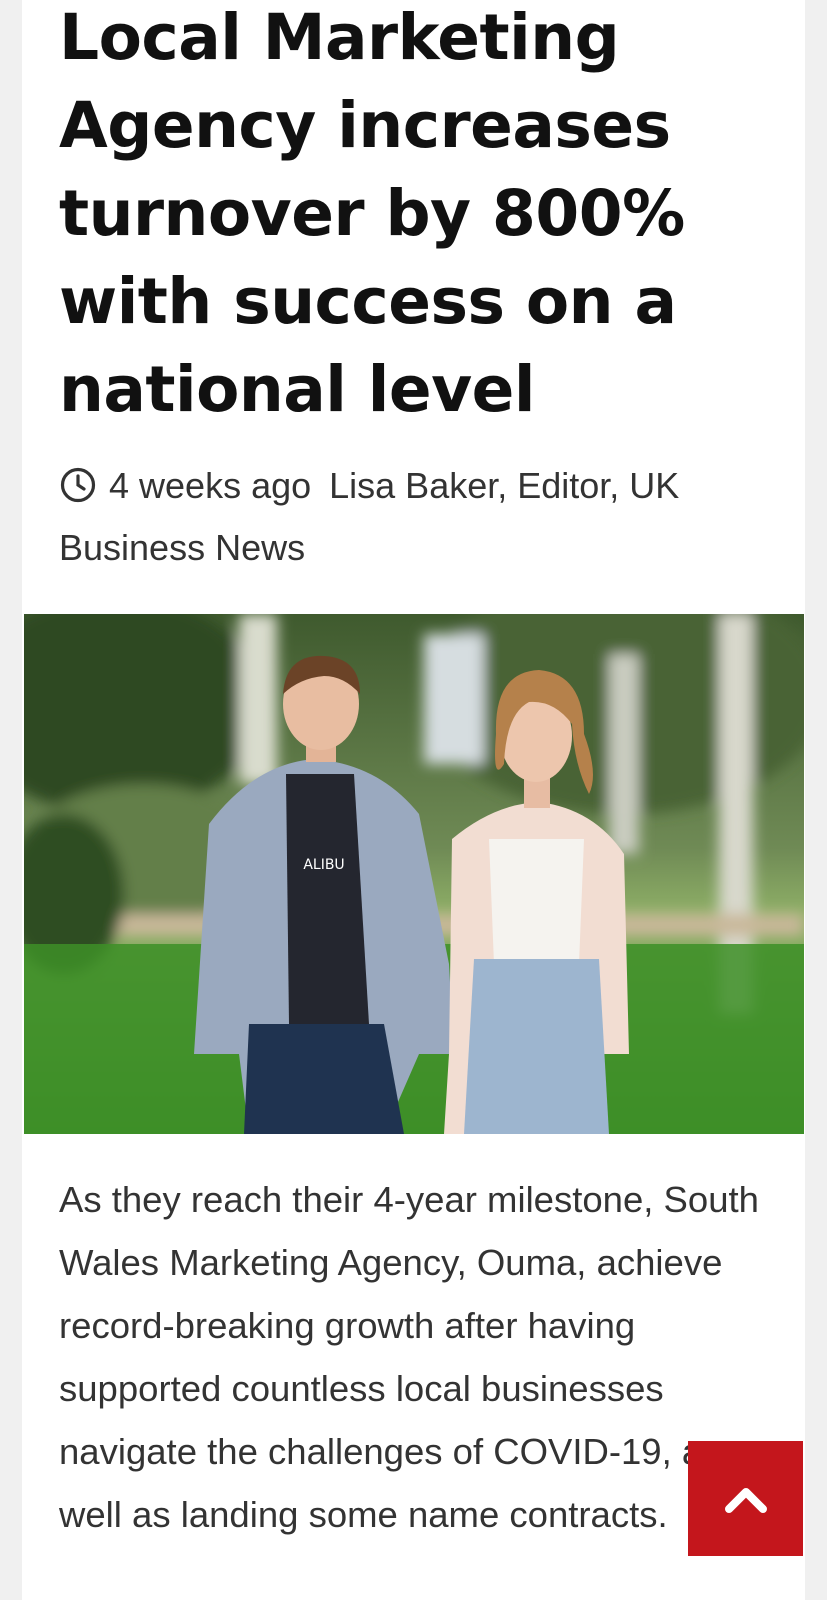 The image size is (827, 1600). Describe the element at coordinates (210, 485) in the screenshot. I see `post-date: 4 weeks ago` at that location.